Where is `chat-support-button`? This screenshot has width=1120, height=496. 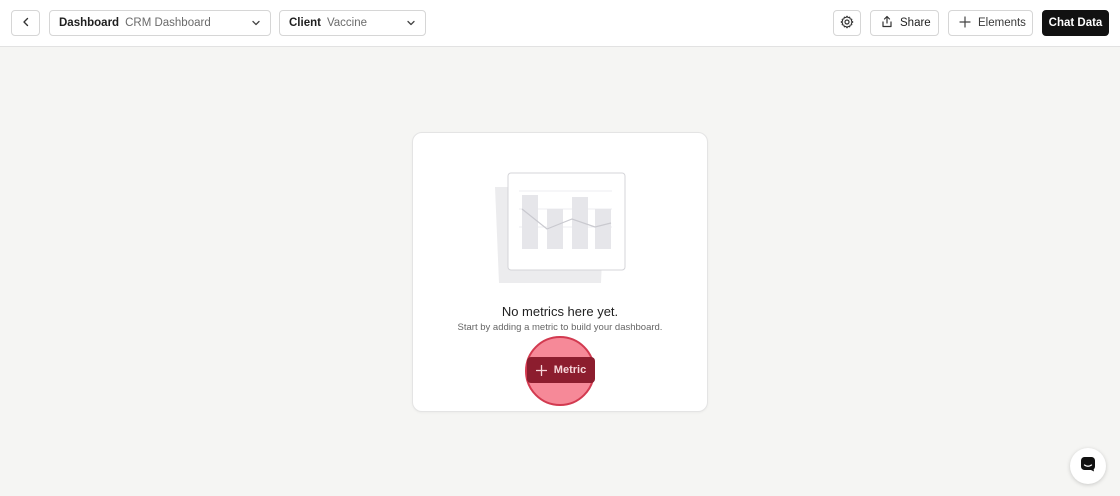
chat-support-button is located at coordinates (1088, 466).